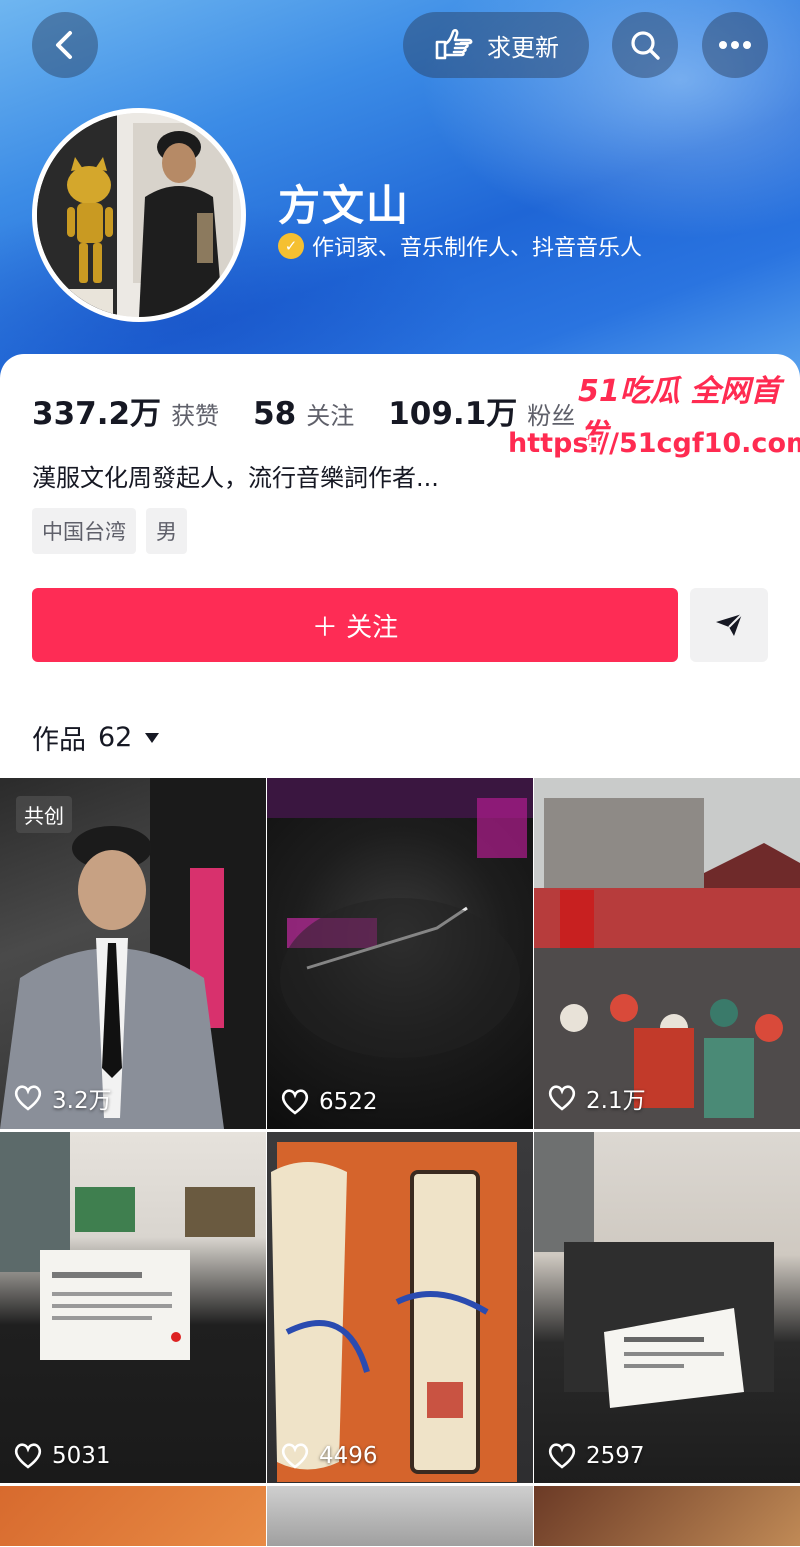 This screenshot has width=800, height=1547. Describe the element at coordinates (348, 1102) in the screenshot. I see `likes-count: 6522` at that location.